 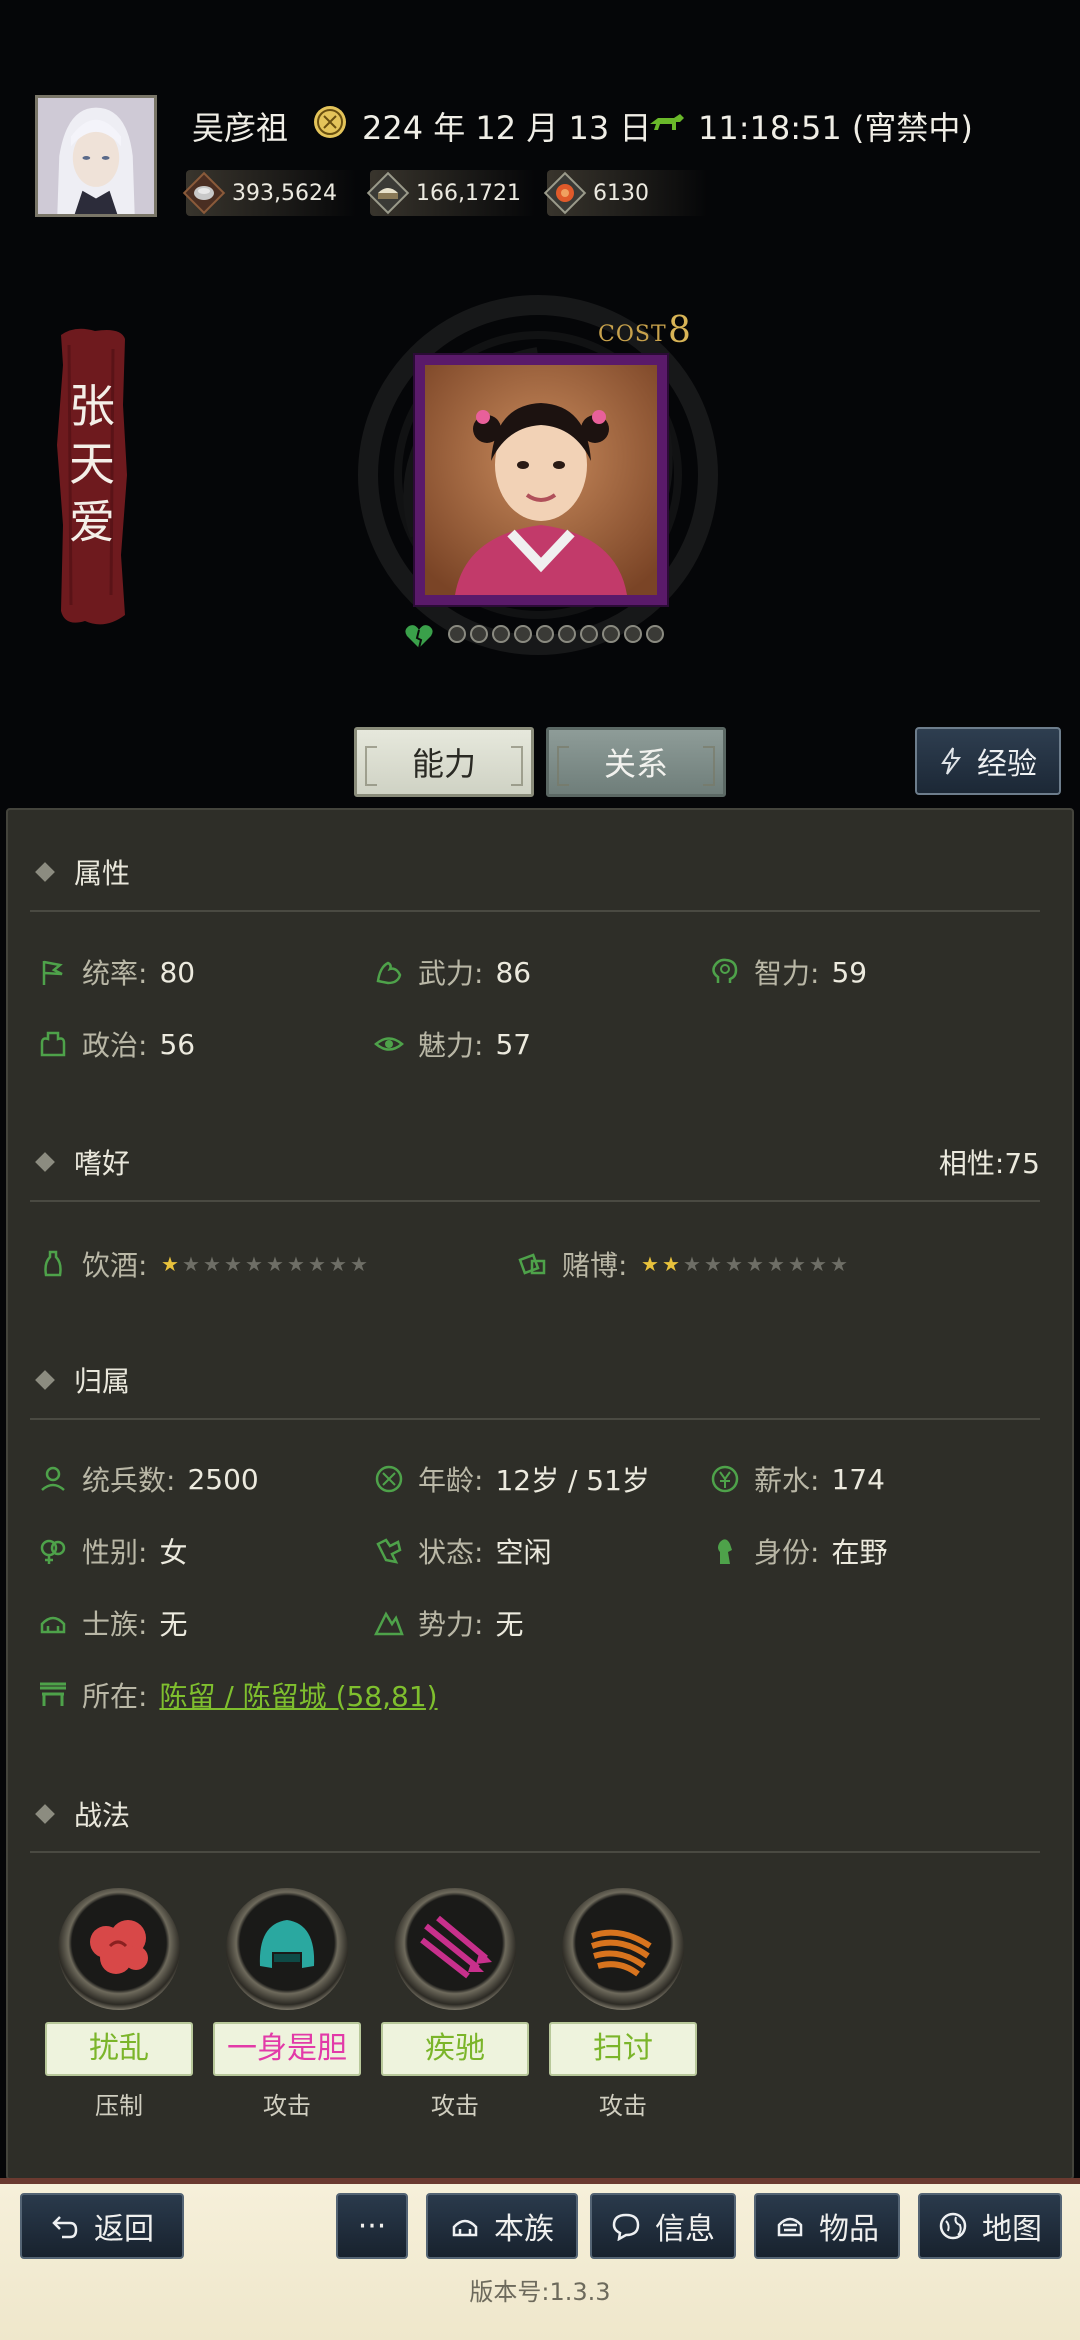 I want to click on game-date: 224 年 12 月 13 日, so click(x=507, y=128).